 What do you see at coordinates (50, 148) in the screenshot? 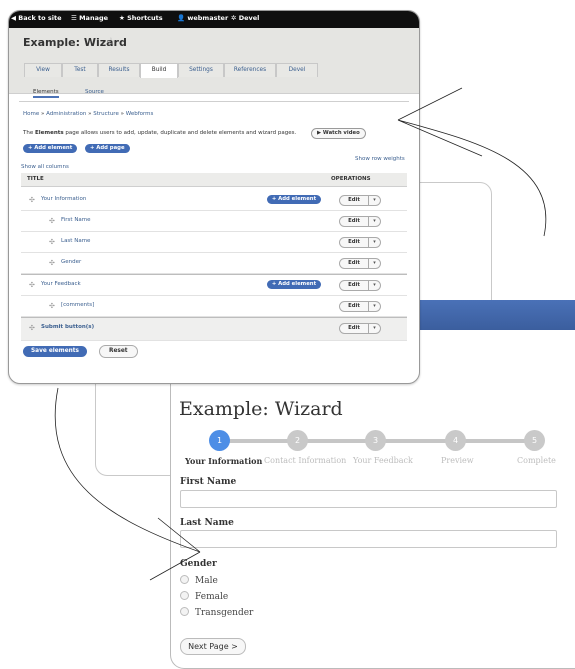
I see `add-element-button: + Add element` at bounding box center [50, 148].